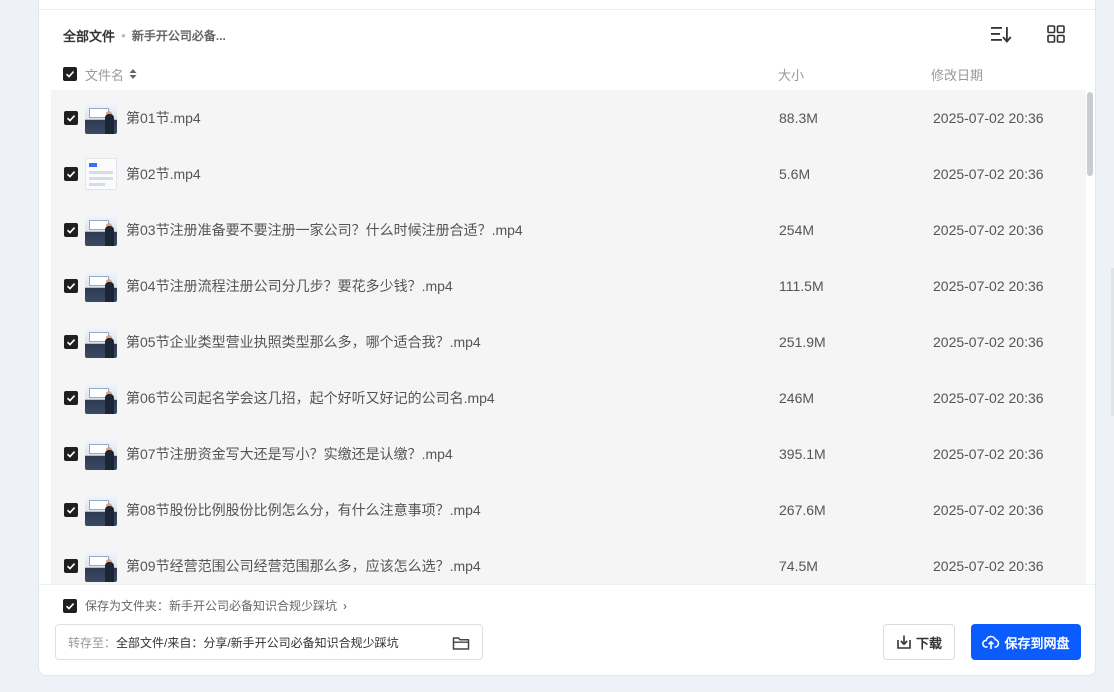 The width and height of the screenshot is (1114, 692). I want to click on file-name: 第03节注册准备要不要注册一家公司？什么时候注册合适？.mp4, so click(324, 230).